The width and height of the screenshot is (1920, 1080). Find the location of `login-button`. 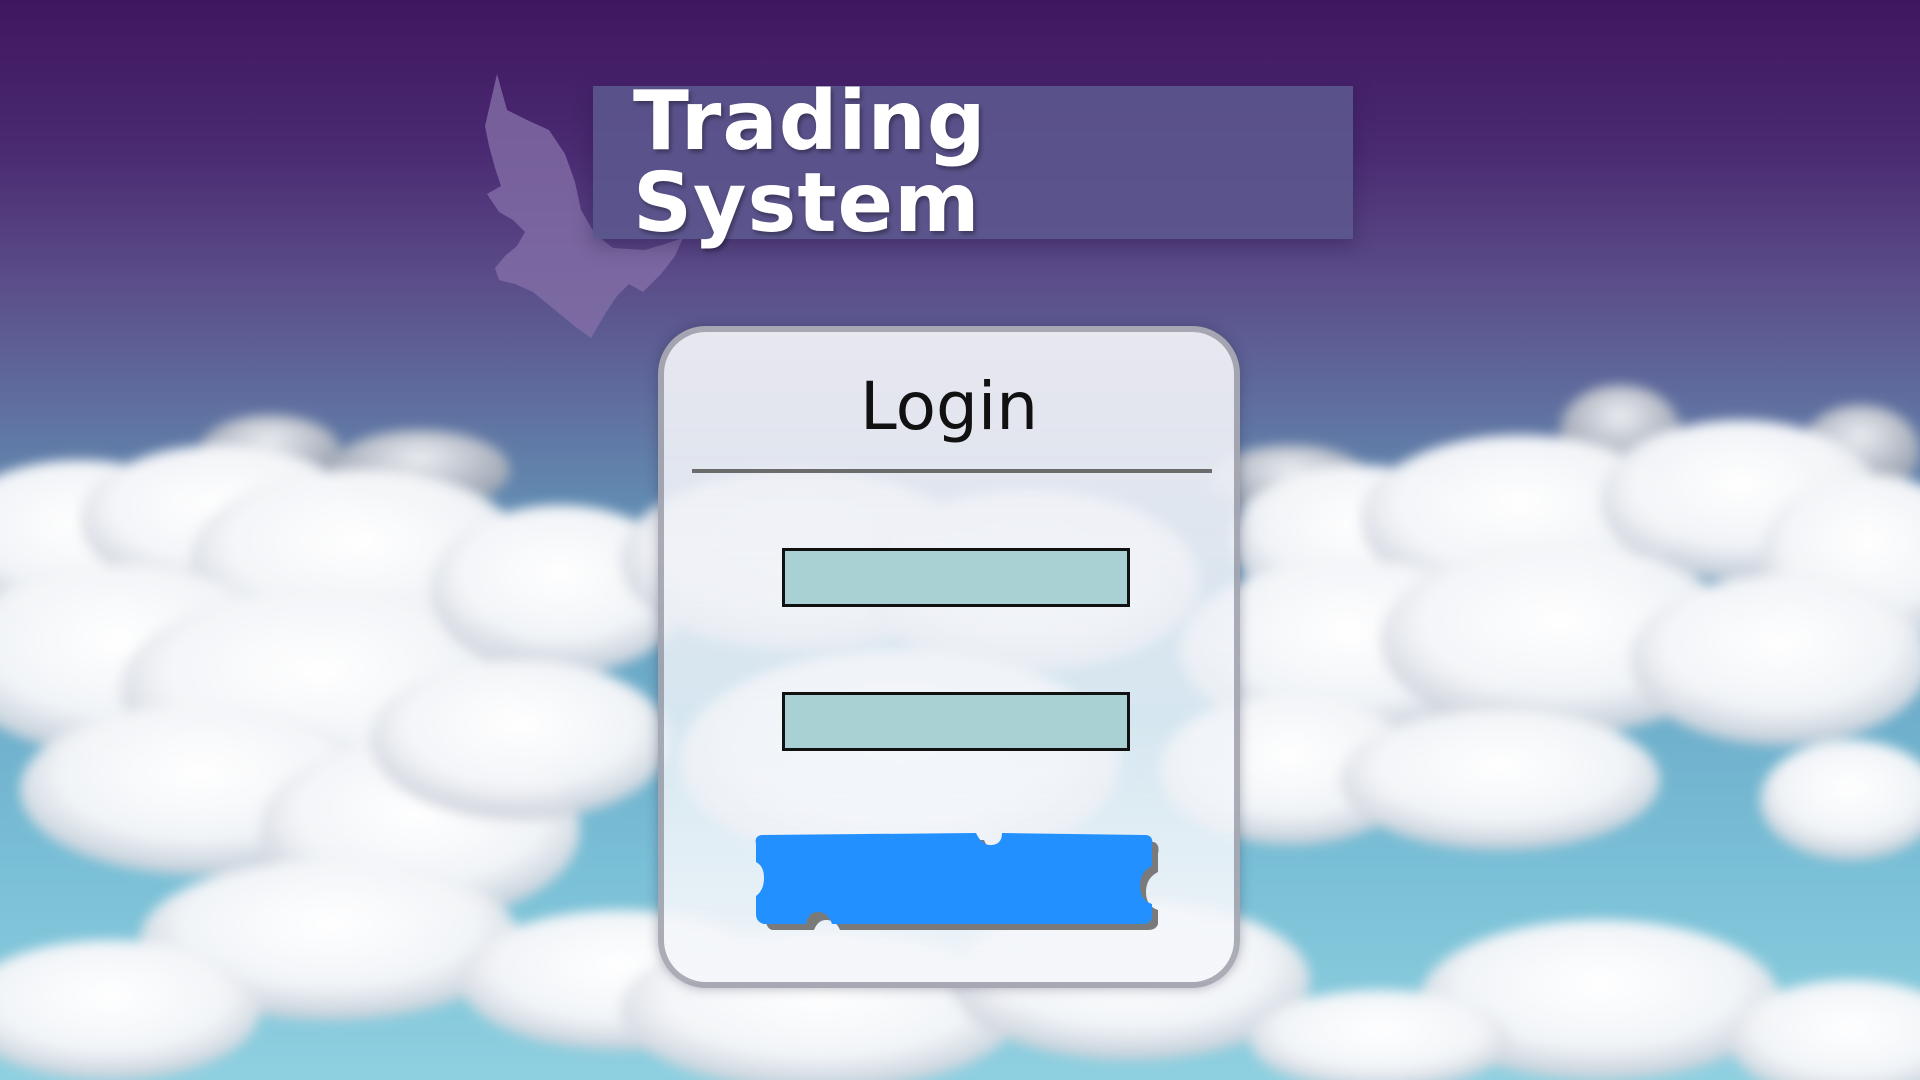

login-button is located at coordinates (958, 882).